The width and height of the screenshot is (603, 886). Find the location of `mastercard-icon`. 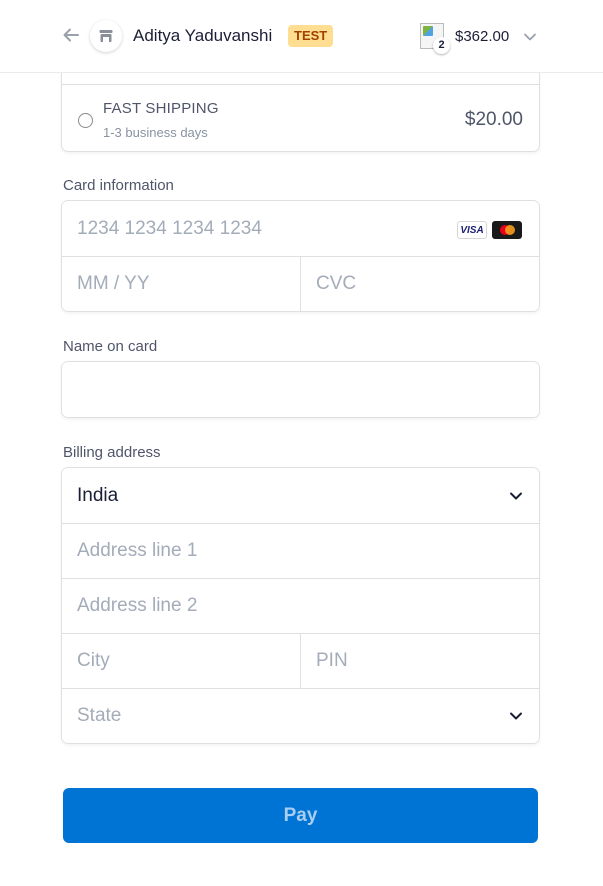

mastercard-icon is located at coordinates (507, 230).